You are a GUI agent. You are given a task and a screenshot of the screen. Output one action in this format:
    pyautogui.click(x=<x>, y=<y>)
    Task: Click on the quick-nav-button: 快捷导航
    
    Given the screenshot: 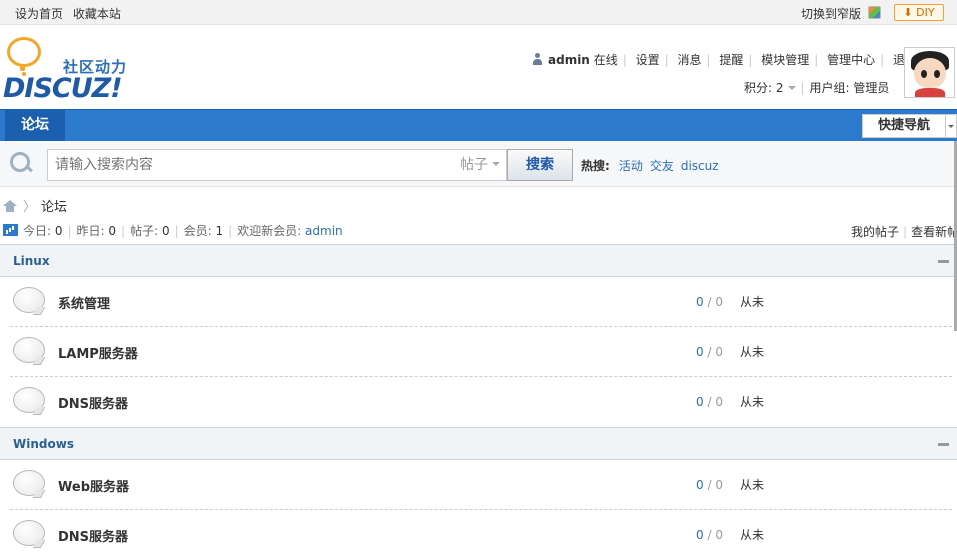 What is the action you would take?
    pyautogui.click(x=904, y=126)
    